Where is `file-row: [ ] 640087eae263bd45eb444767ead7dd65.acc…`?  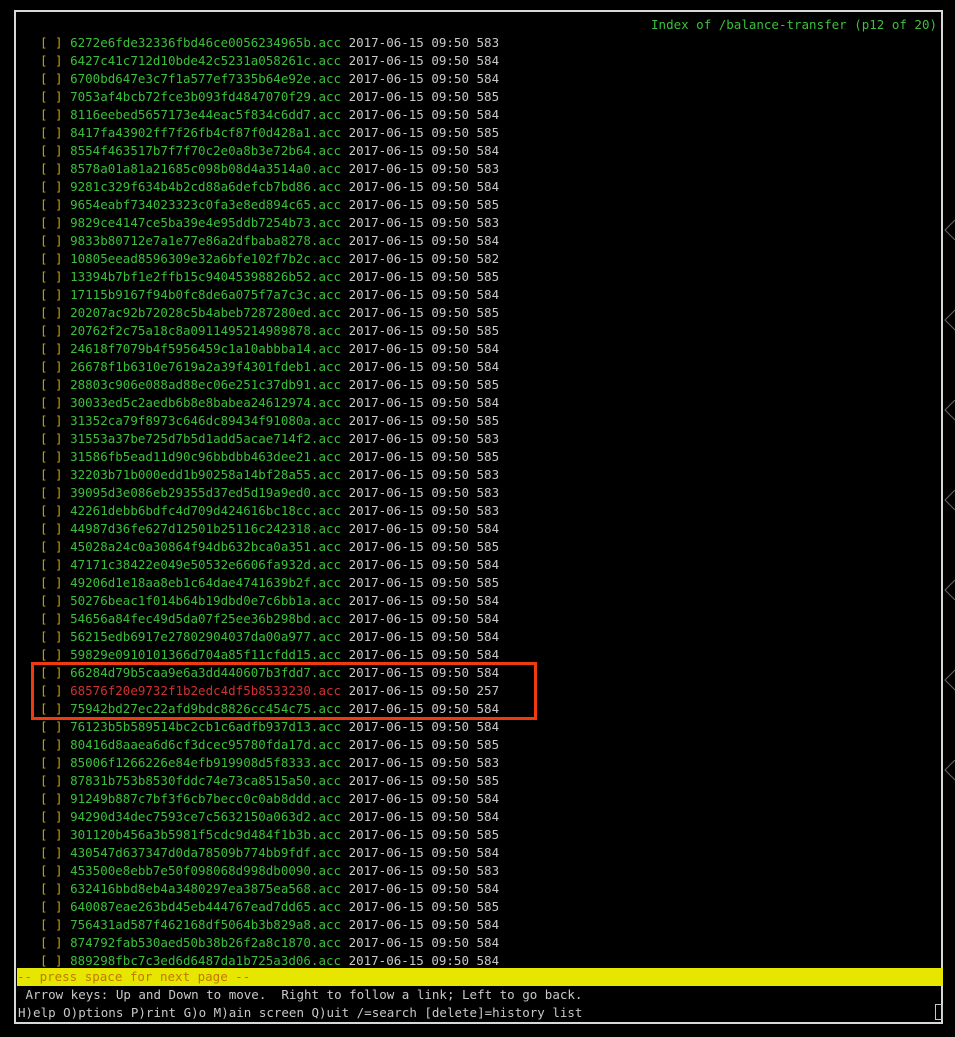
file-row: [ ] 640087eae263bd45eb444767ead7dd65.acc… is located at coordinates (340, 907).